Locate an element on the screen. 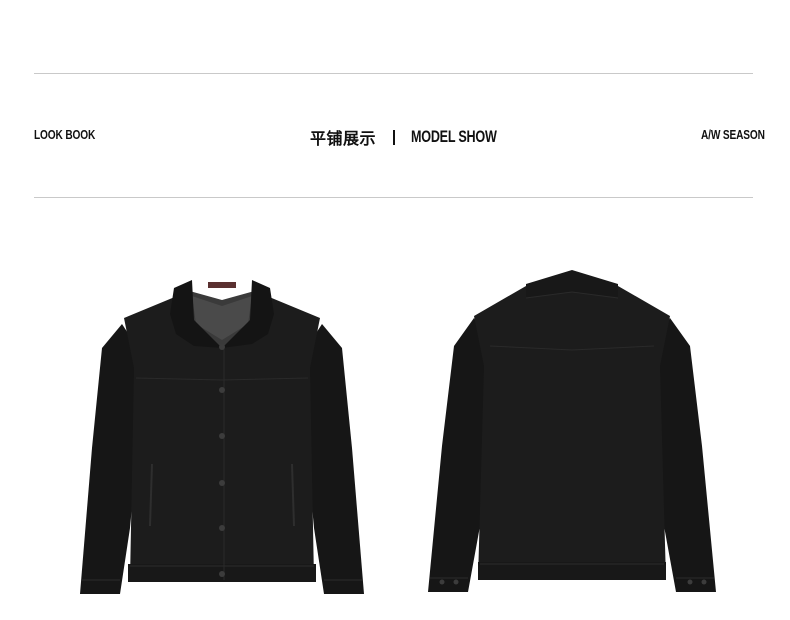  section-title: 平铺展示 MODEL SHOW is located at coordinates (418, 137).